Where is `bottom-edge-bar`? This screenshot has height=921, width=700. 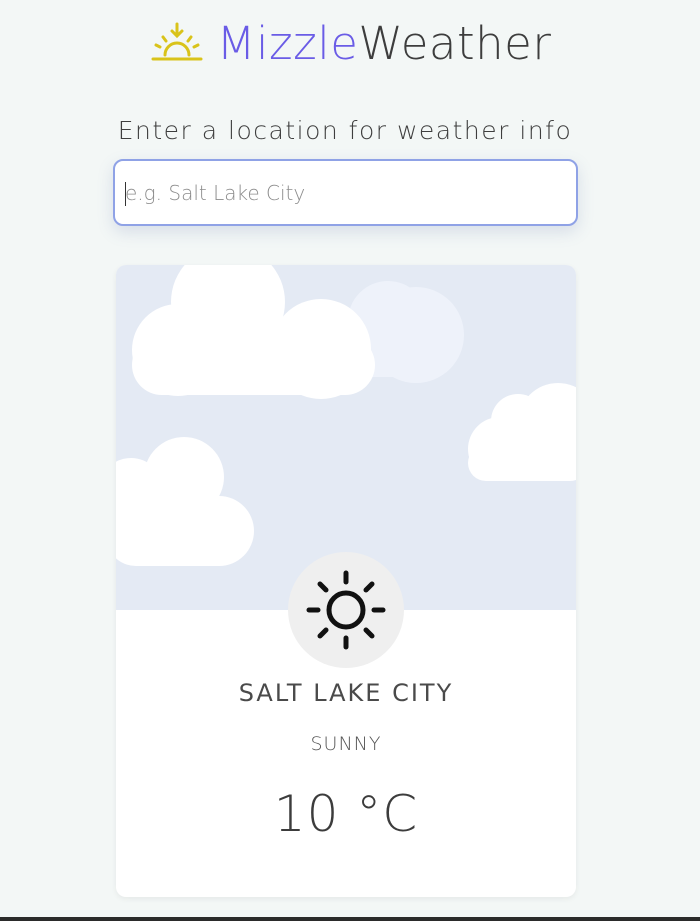
bottom-edge-bar is located at coordinates (350, 919).